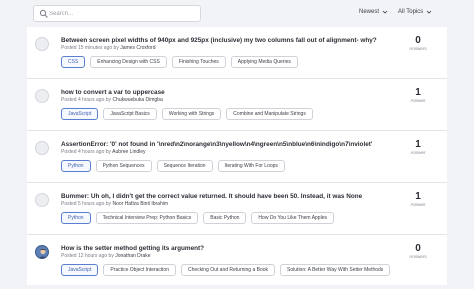 The width and height of the screenshot is (474, 289). What do you see at coordinates (269, 114) in the screenshot?
I see `tag: Combine and Manipulate Strings` at bounding box center [269, 114].